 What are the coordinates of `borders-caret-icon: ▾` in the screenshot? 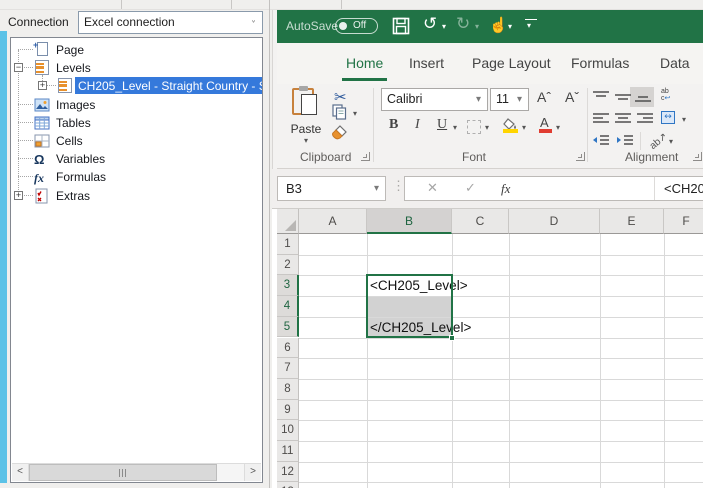 It's located at (487, 127).